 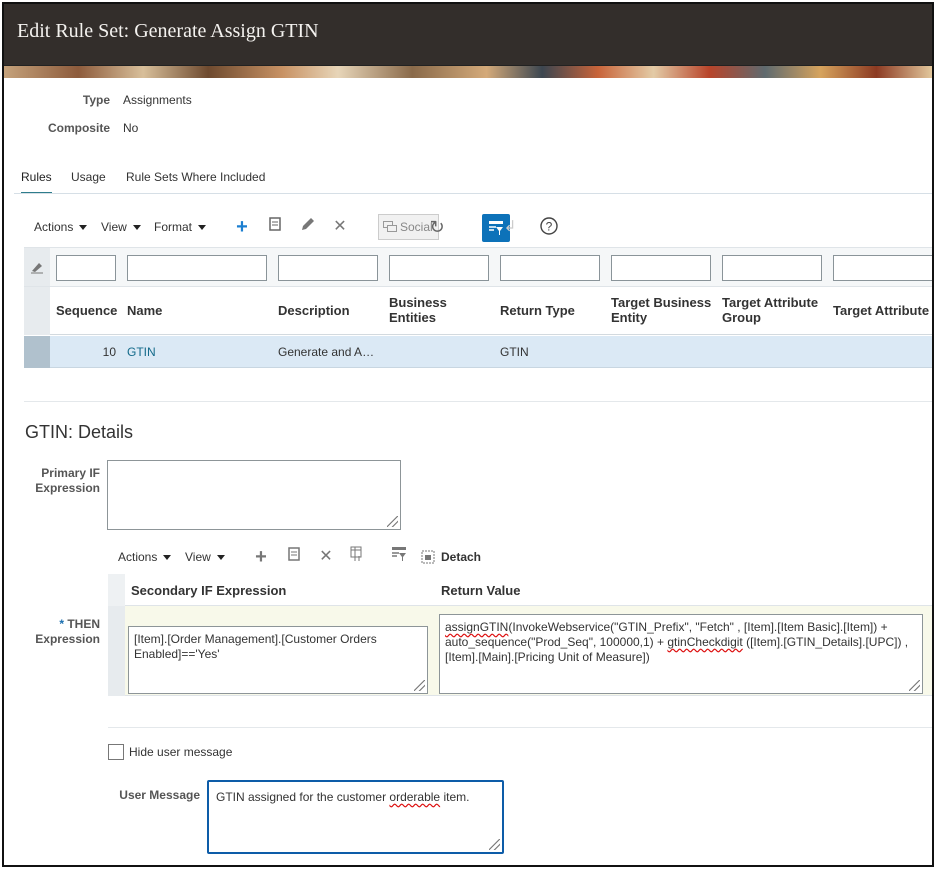 I want to click on column-header-target-attribute: Target Attribute, so click(x=881, y=310).